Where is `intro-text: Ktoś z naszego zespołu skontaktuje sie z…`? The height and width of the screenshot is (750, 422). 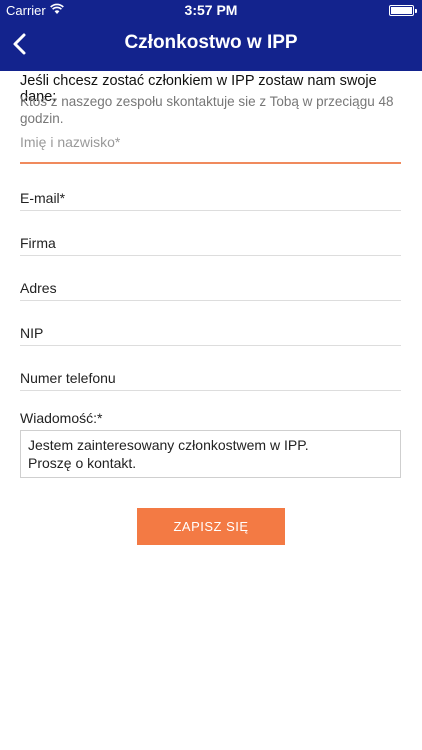
intro-text: Ktoś z naszego zespołu skontaktuje sie z… is located at coordinates (207, 110).